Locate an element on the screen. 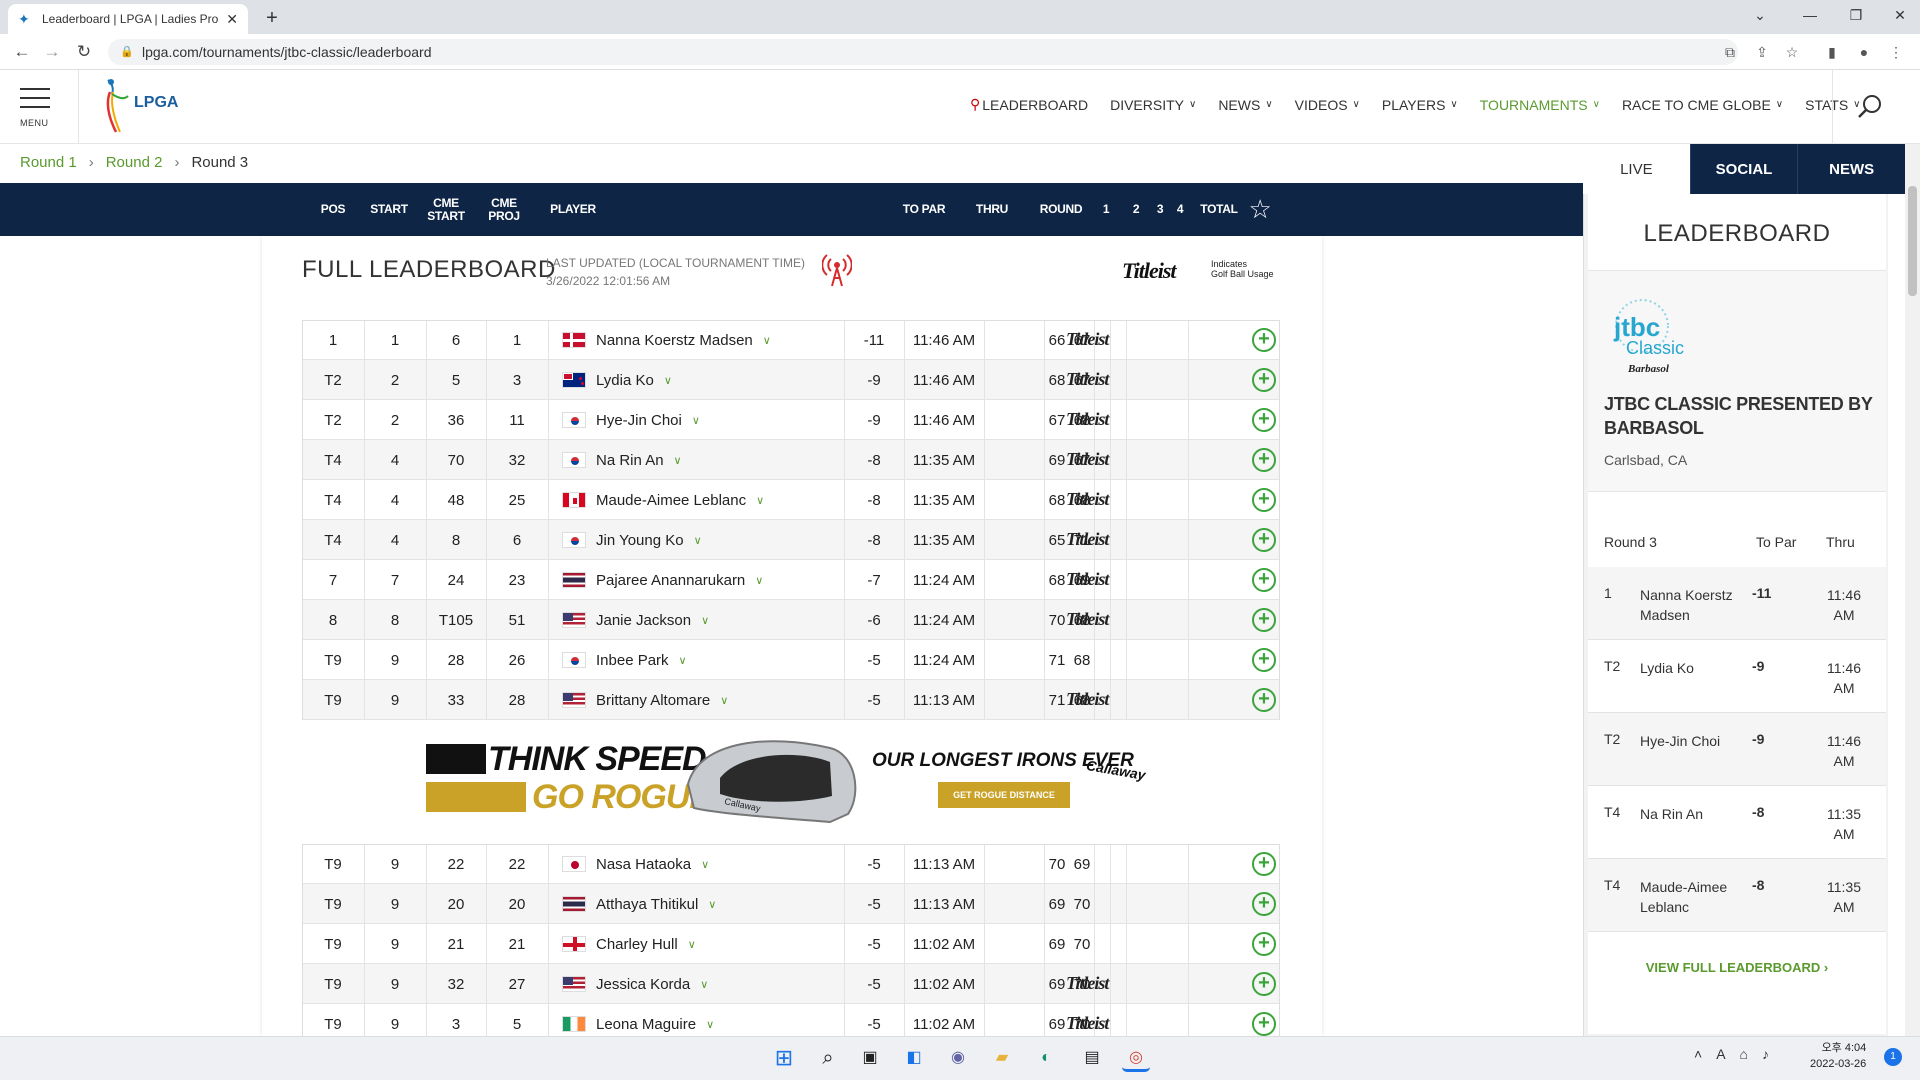  col-thru: THRU is located at coordinates (992, 209).